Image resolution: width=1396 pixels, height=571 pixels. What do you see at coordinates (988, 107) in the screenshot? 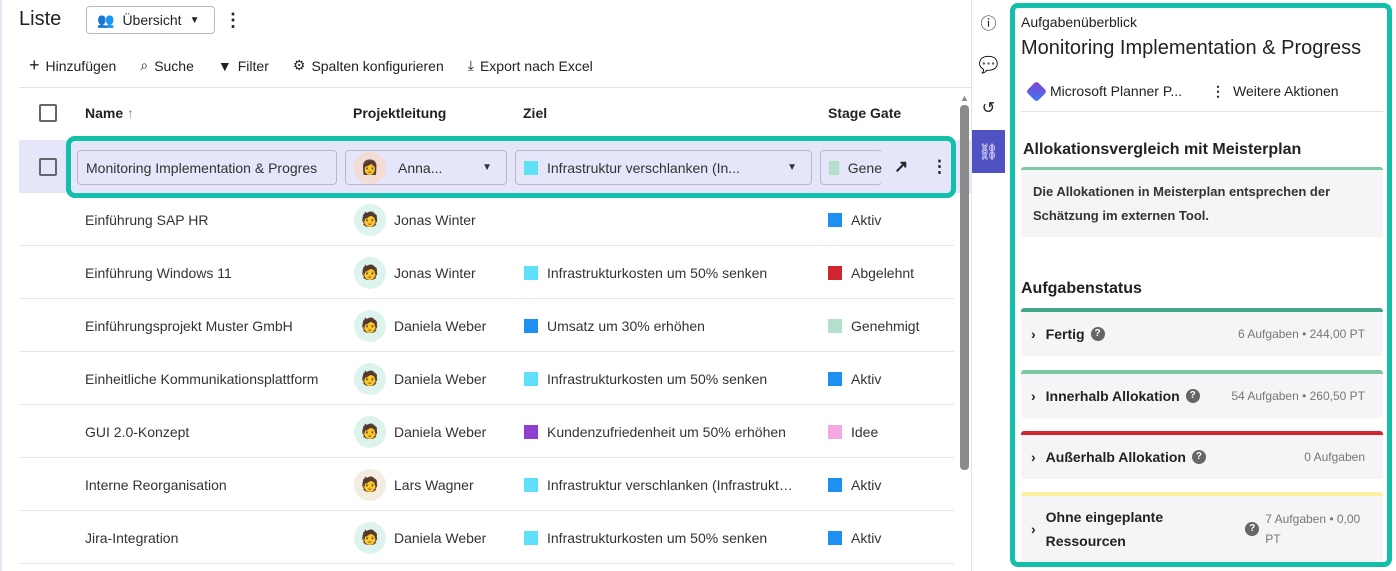
I see `history-icon: ↺` at bounding box center [988, 107].